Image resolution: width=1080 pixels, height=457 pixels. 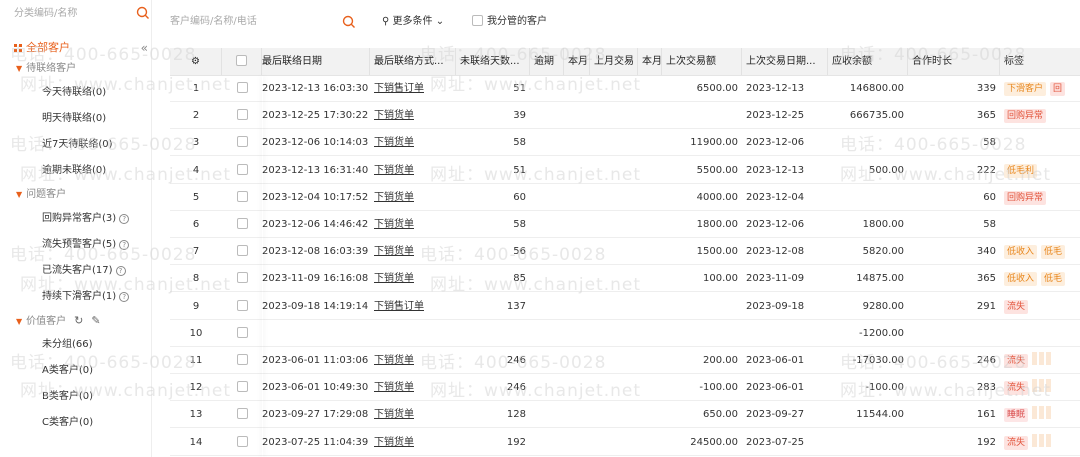 I want to click on select-all-checkbox, so click(x=242, y=61).